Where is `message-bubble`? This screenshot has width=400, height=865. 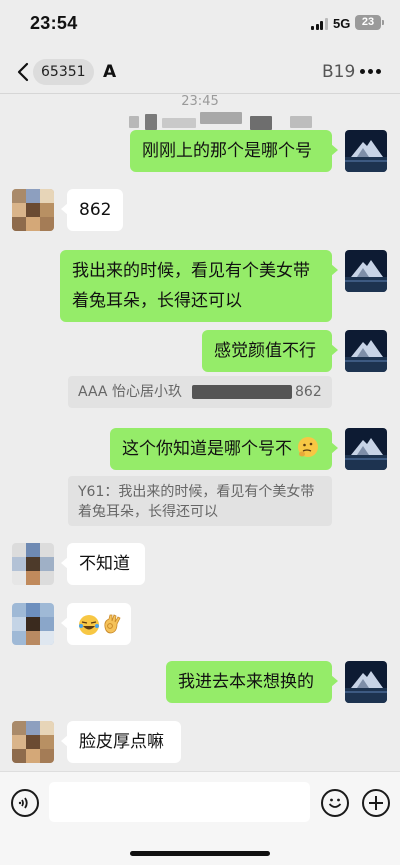 message-bubble is located at coordinates (96, 624).